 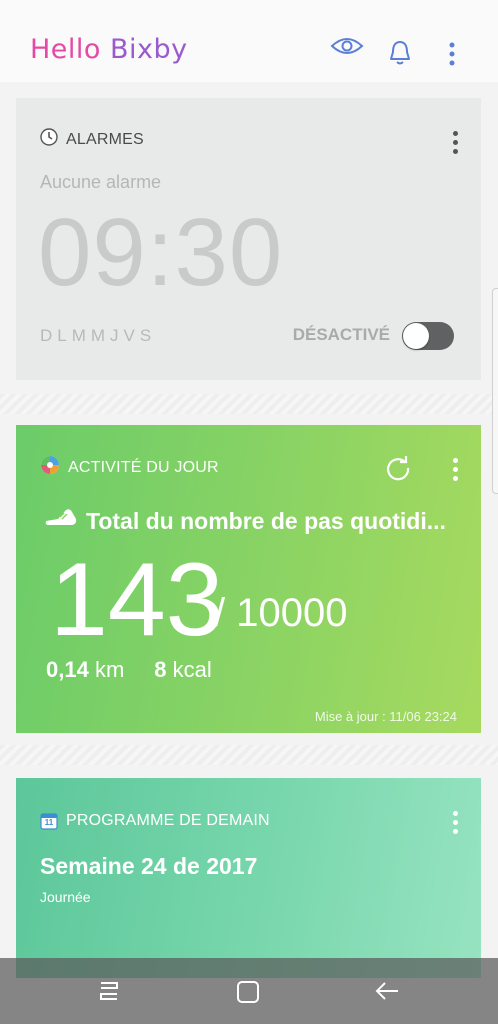 What do you see at coordinates (400, 55) in the screenshot?
I see `bell-icon` at bounding box center [400, 55].